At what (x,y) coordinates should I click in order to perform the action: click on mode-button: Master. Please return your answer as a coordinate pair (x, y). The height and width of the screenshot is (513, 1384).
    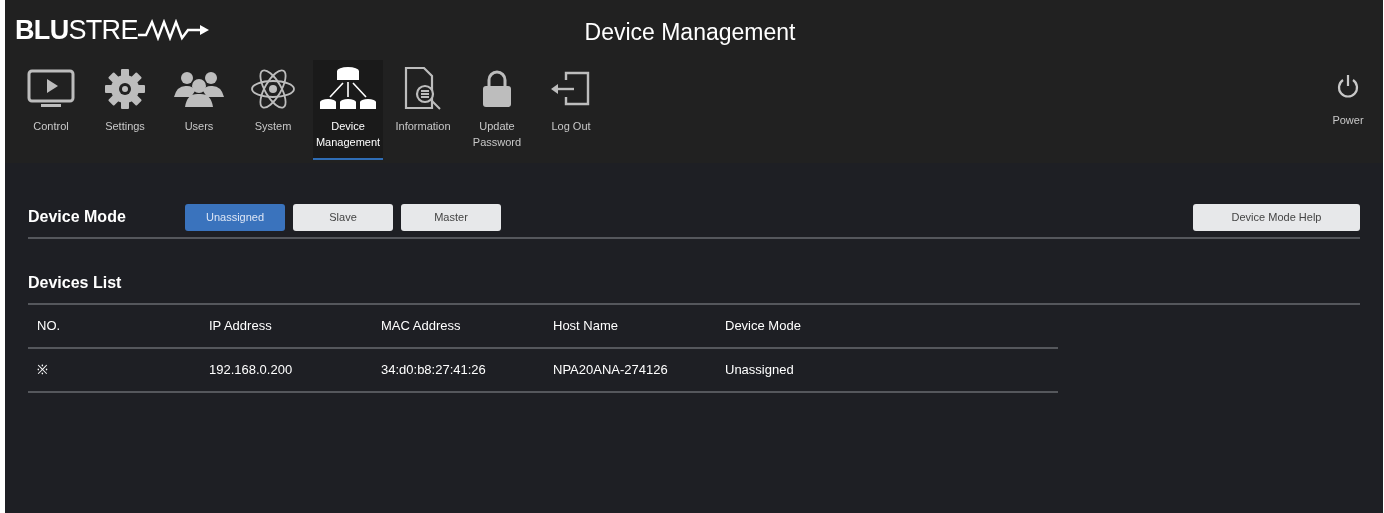
    Looking at the image, I should click on (451, 217).